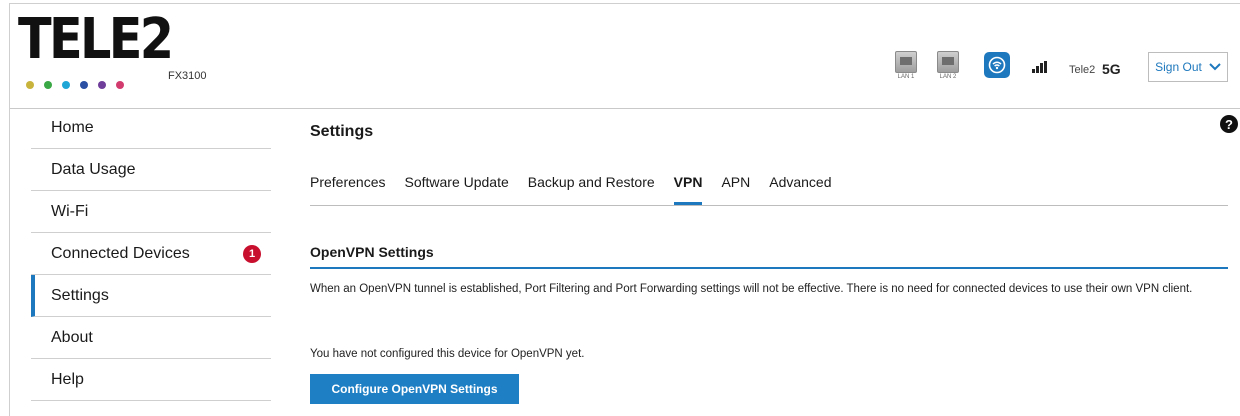 This screenshot has width=1240, height=416. I want to click on carrier-name: Tele2, so click(1082, 70).